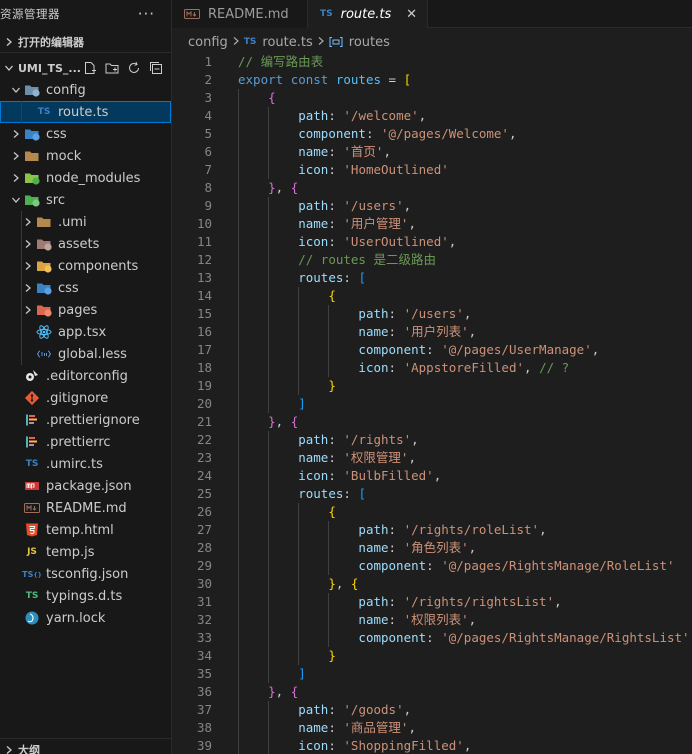  What do you see at coordinates (85, 42) in the screenshot?
I see `open-editors-section: 打开的编辑器` at bounding box center [85, 42].